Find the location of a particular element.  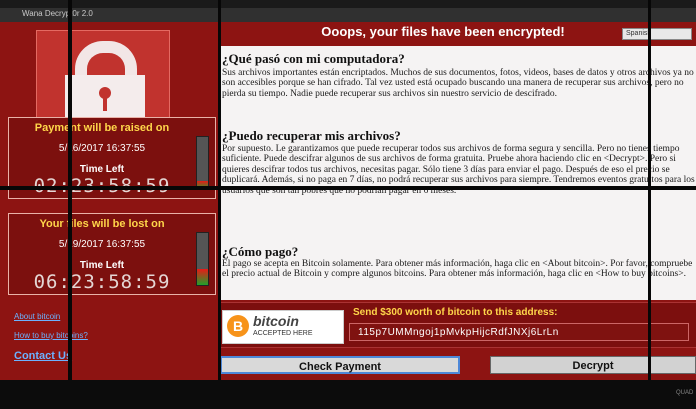

decrypt-button: Decrypt is located at coordinates (593, 365).